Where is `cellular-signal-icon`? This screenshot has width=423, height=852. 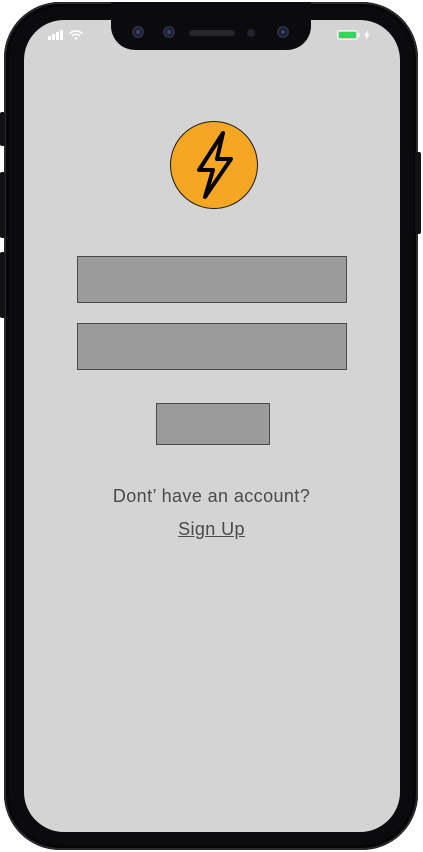
cellular-signal-icon is located at coordinates (55, 35).